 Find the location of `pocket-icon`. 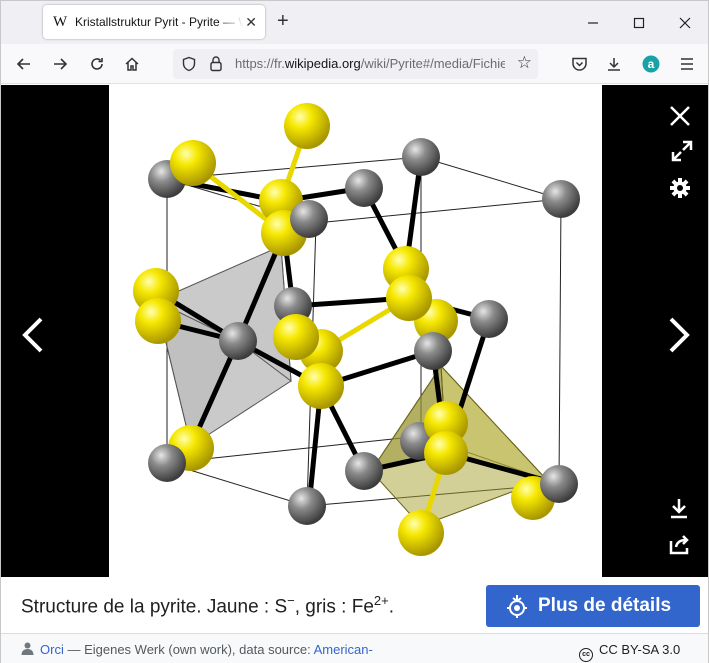

pocket-icon is located at coordinates (579, 64).